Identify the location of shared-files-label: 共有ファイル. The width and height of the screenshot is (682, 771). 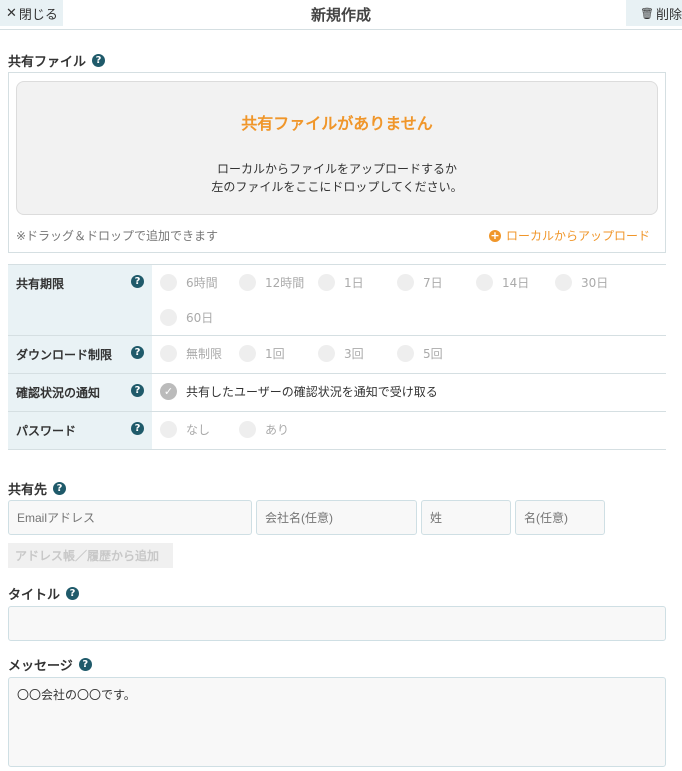
(47, 62).